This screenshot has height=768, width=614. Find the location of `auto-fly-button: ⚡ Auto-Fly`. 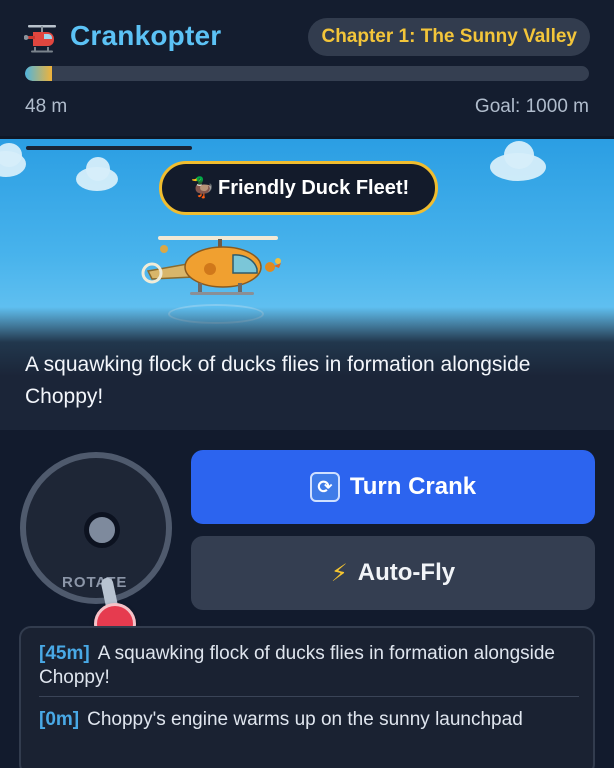

auto-fly-button: ⚡ Auto-Fly is located at coordinates (393, 573).